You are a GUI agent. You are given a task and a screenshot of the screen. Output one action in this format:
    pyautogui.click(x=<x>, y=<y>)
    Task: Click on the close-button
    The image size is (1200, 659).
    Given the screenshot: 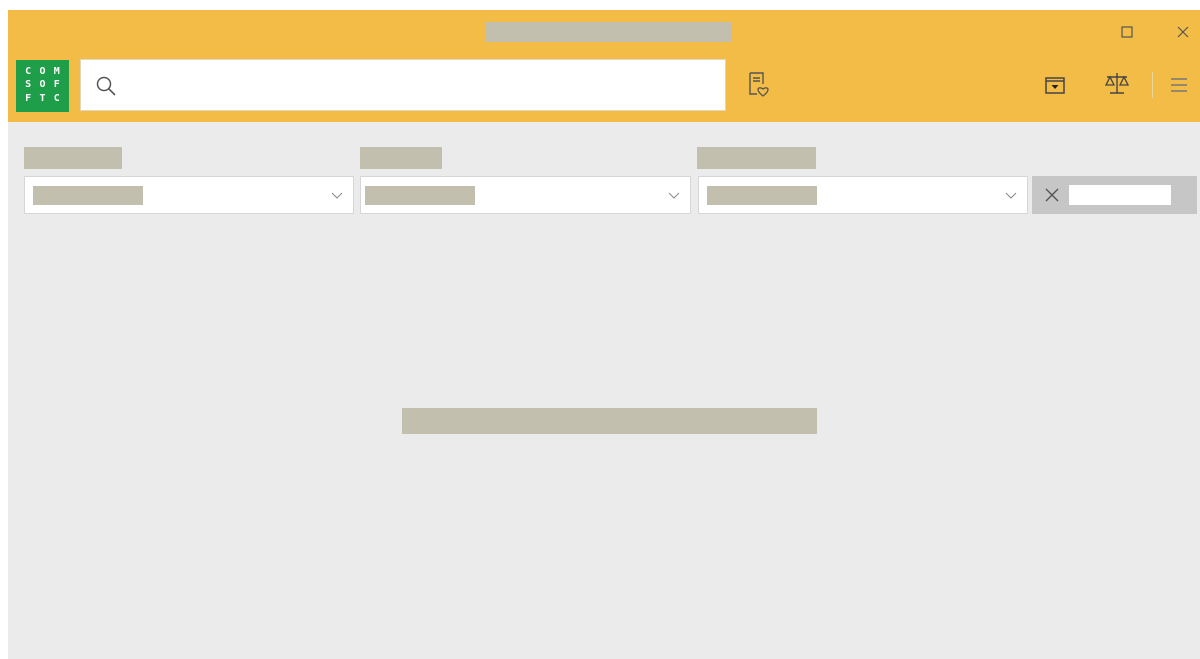 What is the action you would take?
    pyautogui.click(x=1183, y=32)
    